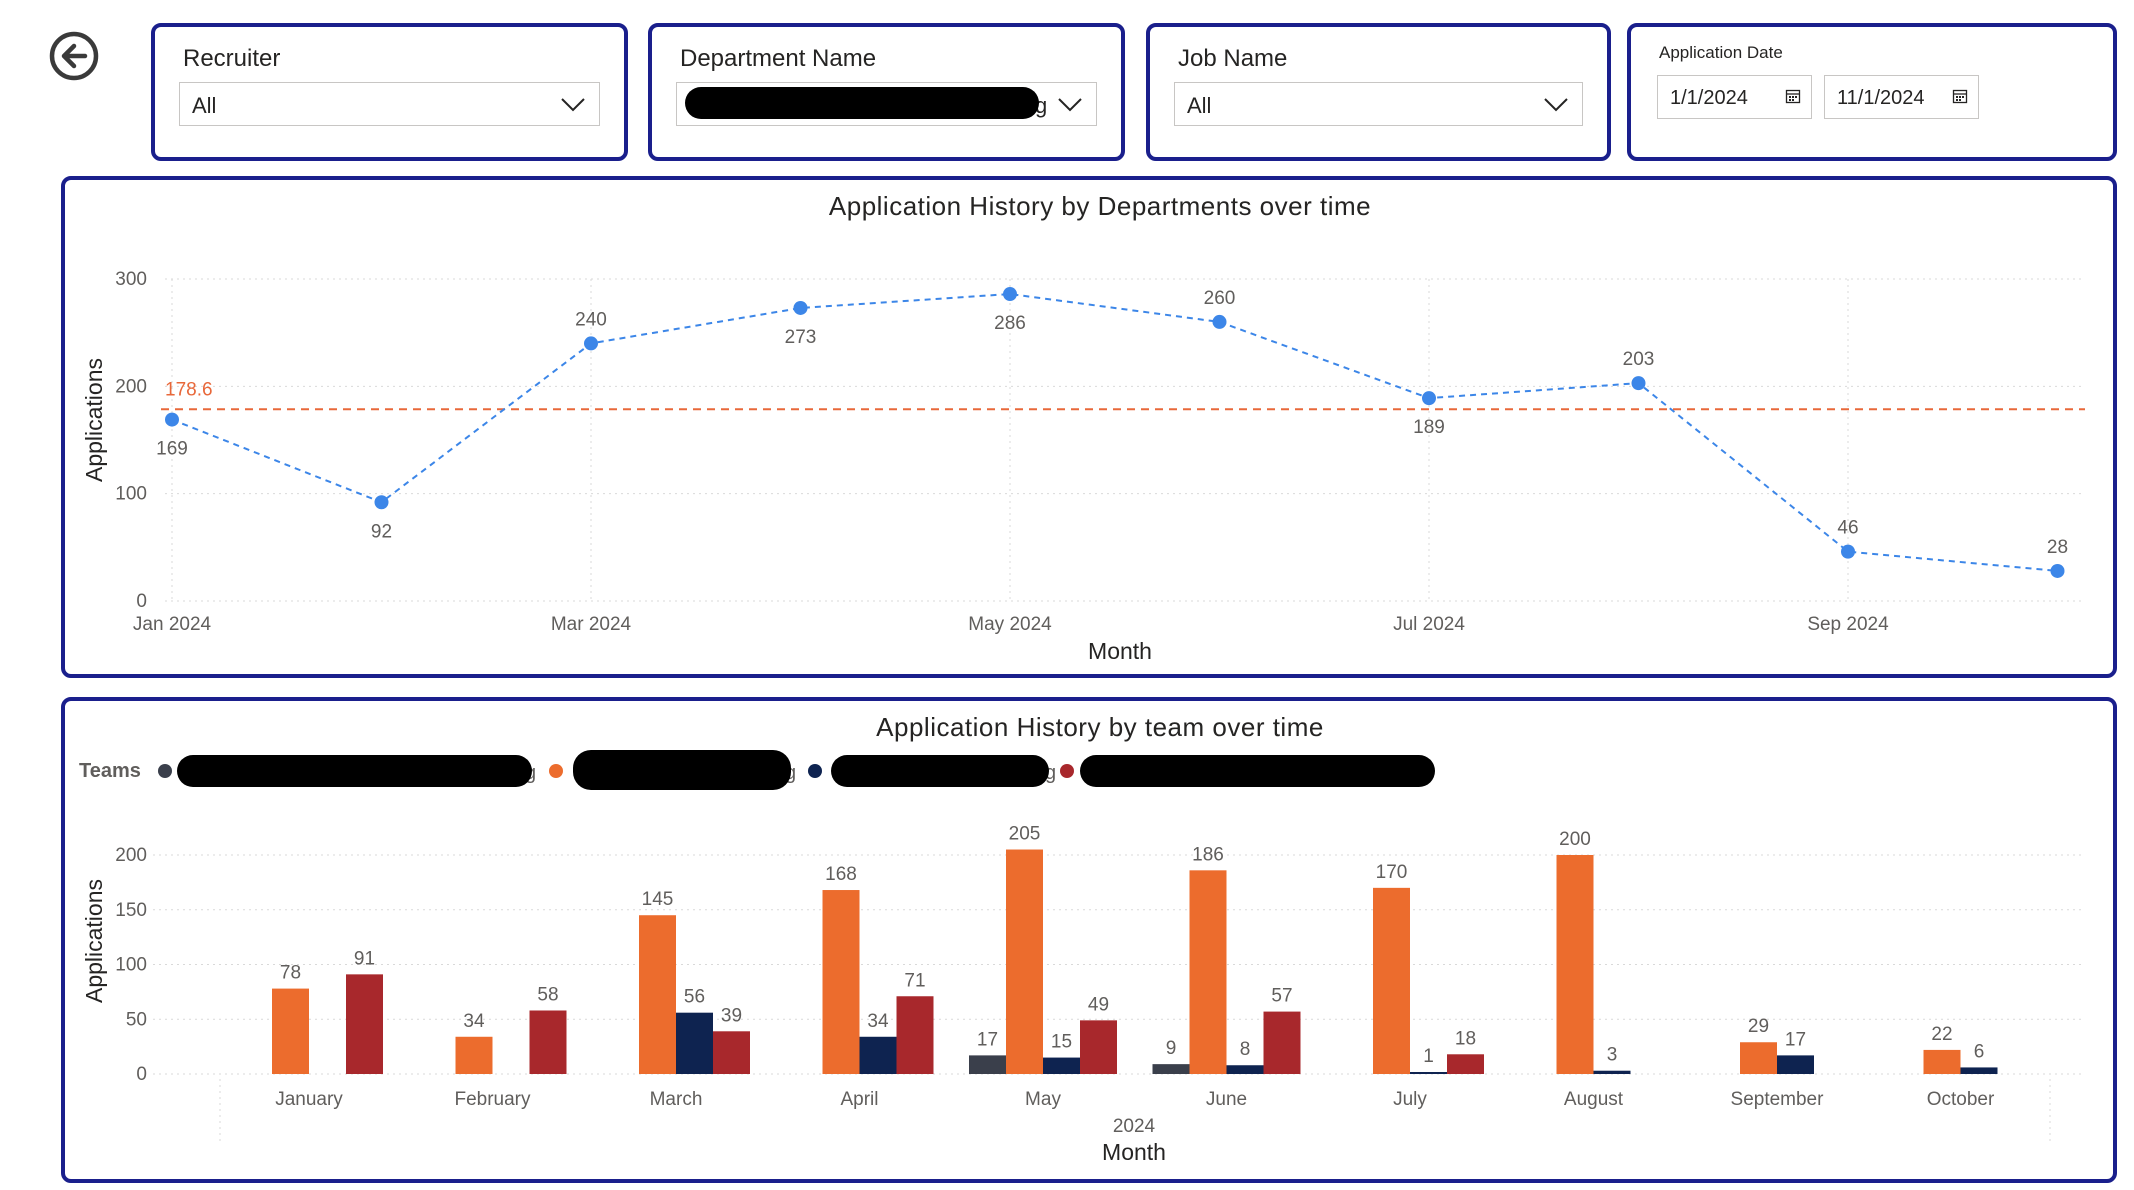  Describe the element at coordinates (801, 337) in the screenshot. I see `data-label: 273` at that location.